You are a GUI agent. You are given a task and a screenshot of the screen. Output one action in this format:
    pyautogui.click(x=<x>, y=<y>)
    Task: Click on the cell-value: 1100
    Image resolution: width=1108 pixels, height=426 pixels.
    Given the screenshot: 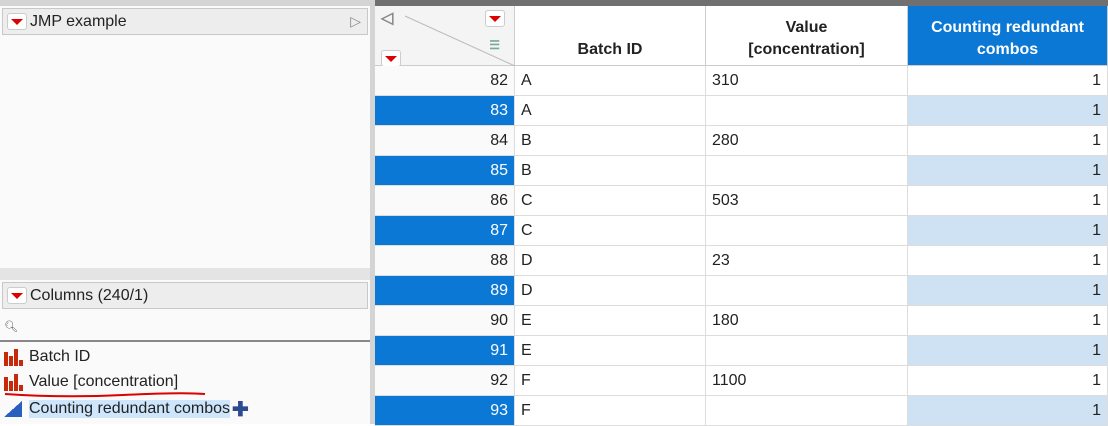 What is the action you would take?
    pyautogui.click(x=807, y=381)
    